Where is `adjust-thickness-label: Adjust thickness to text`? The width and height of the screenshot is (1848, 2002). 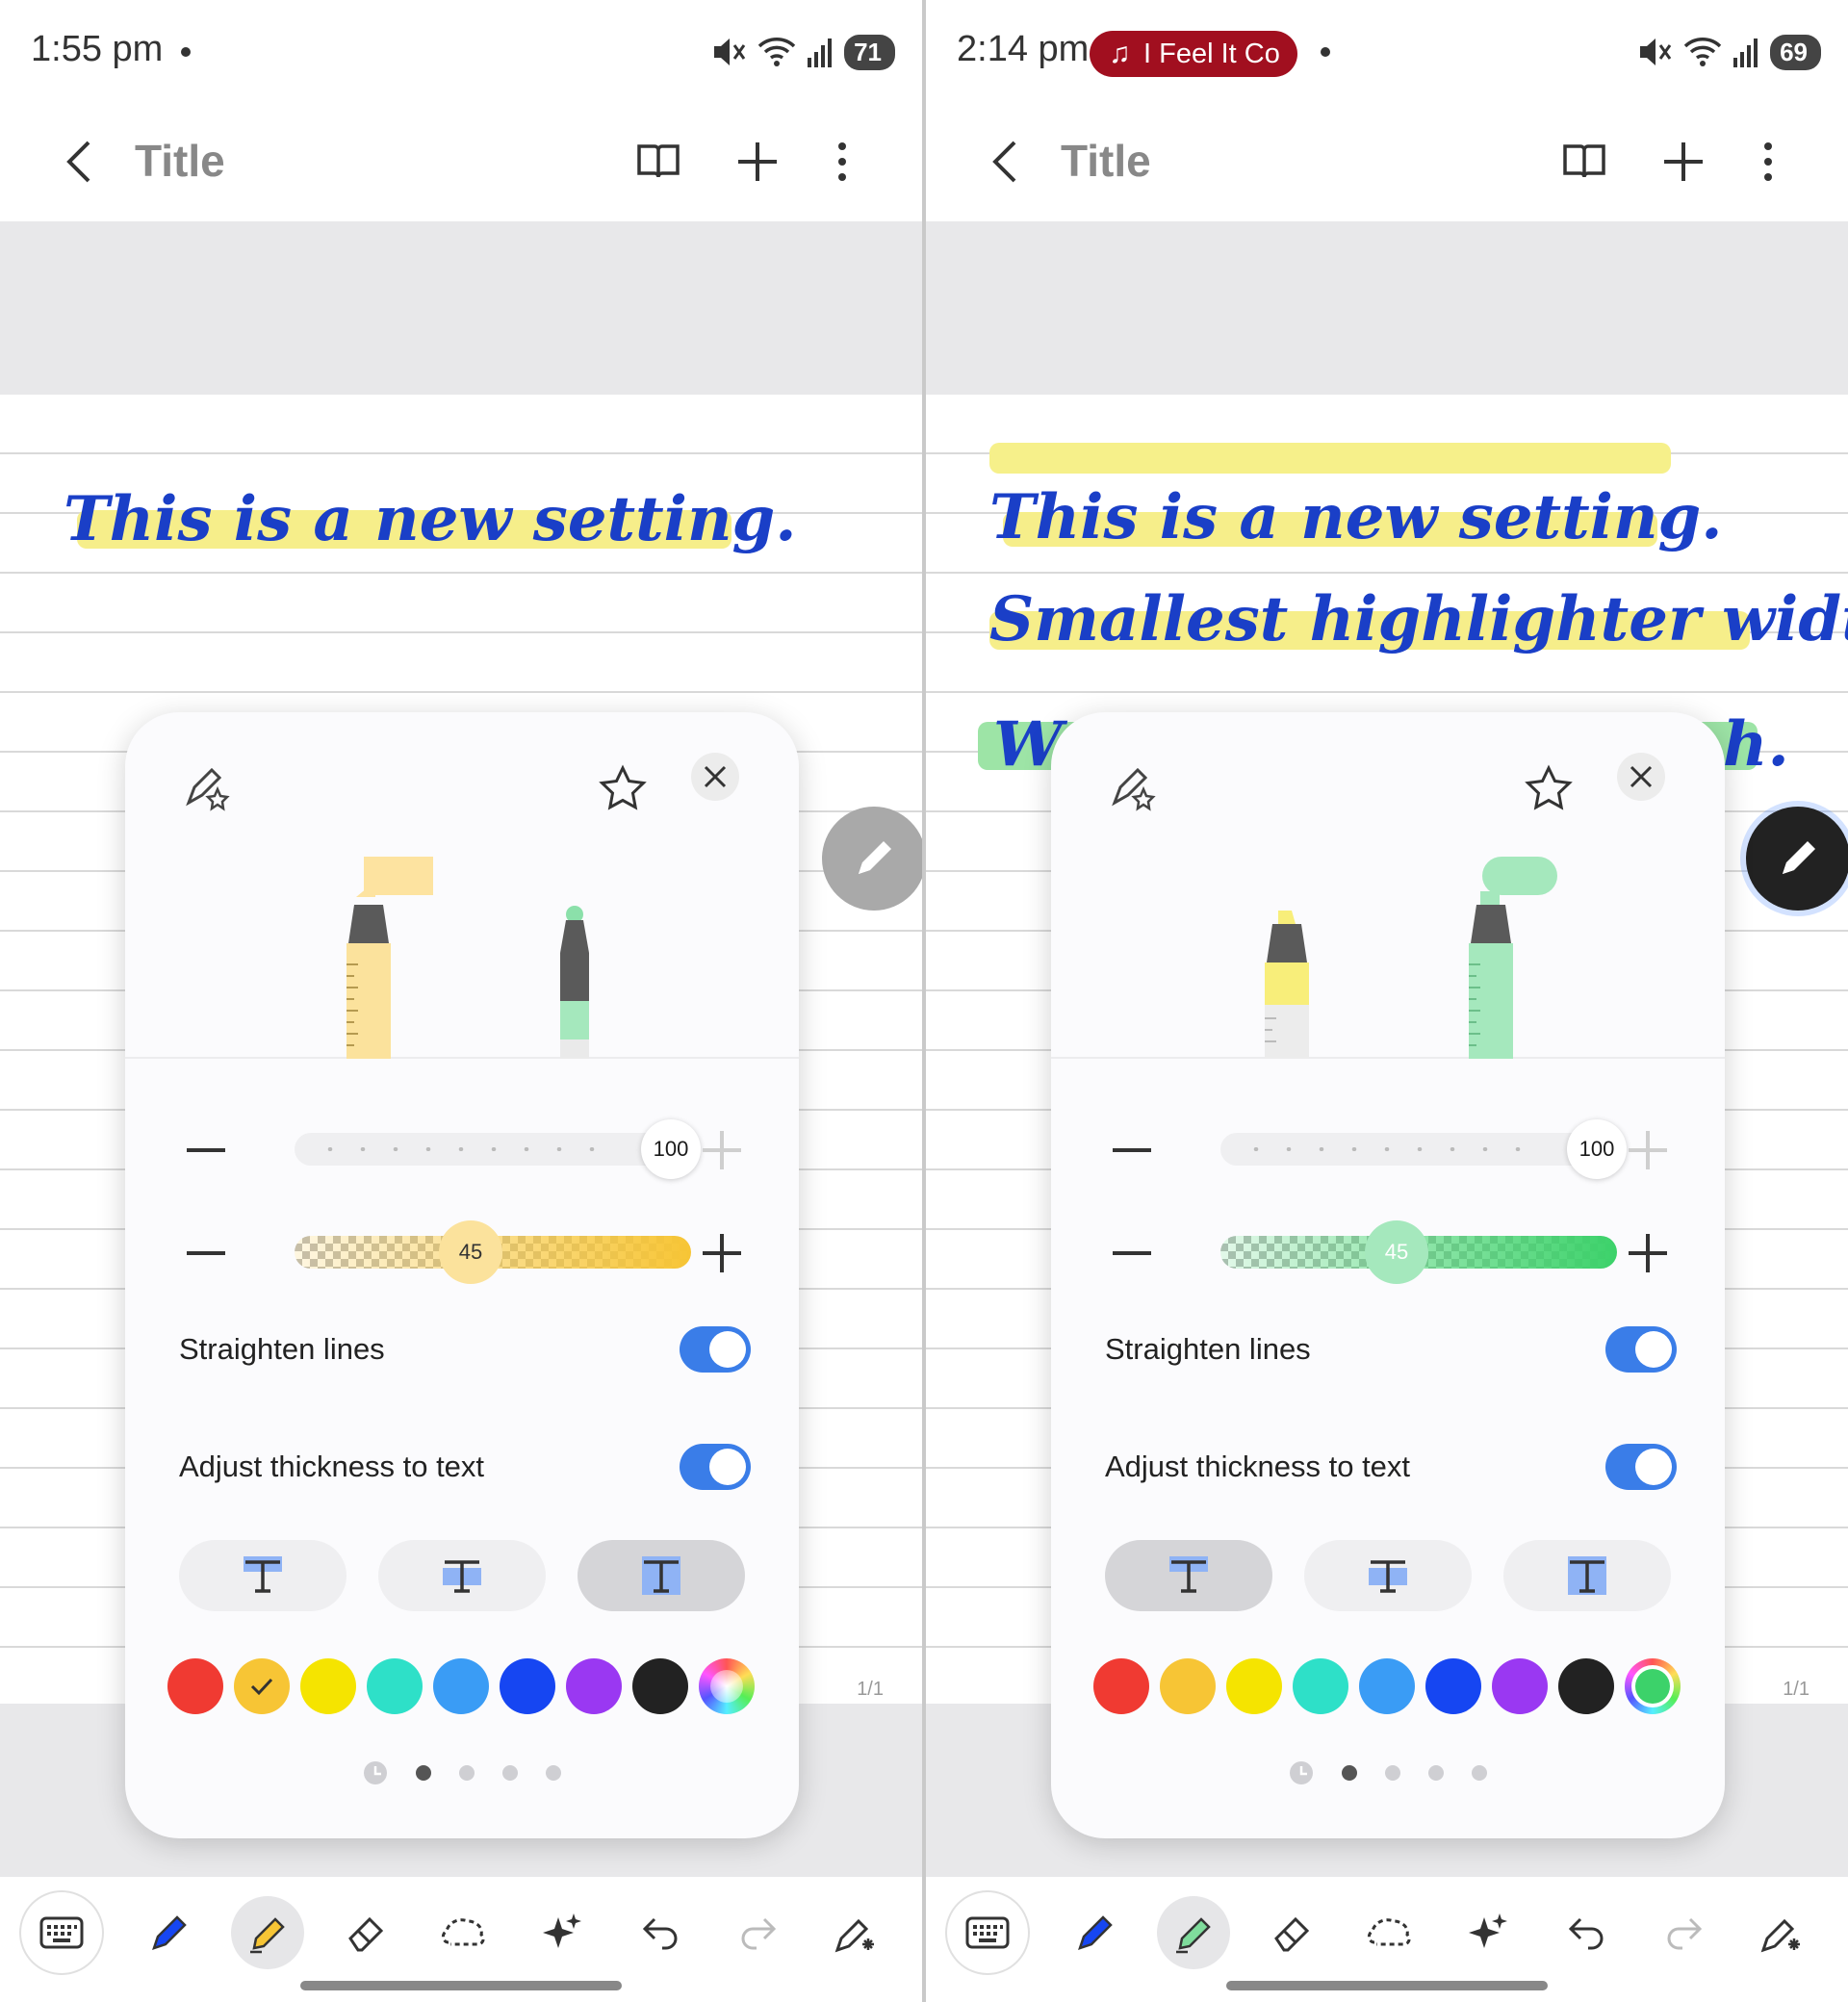
adjust-thickness-label: Adjust thickness to text is located at coordinates (332, 1466).